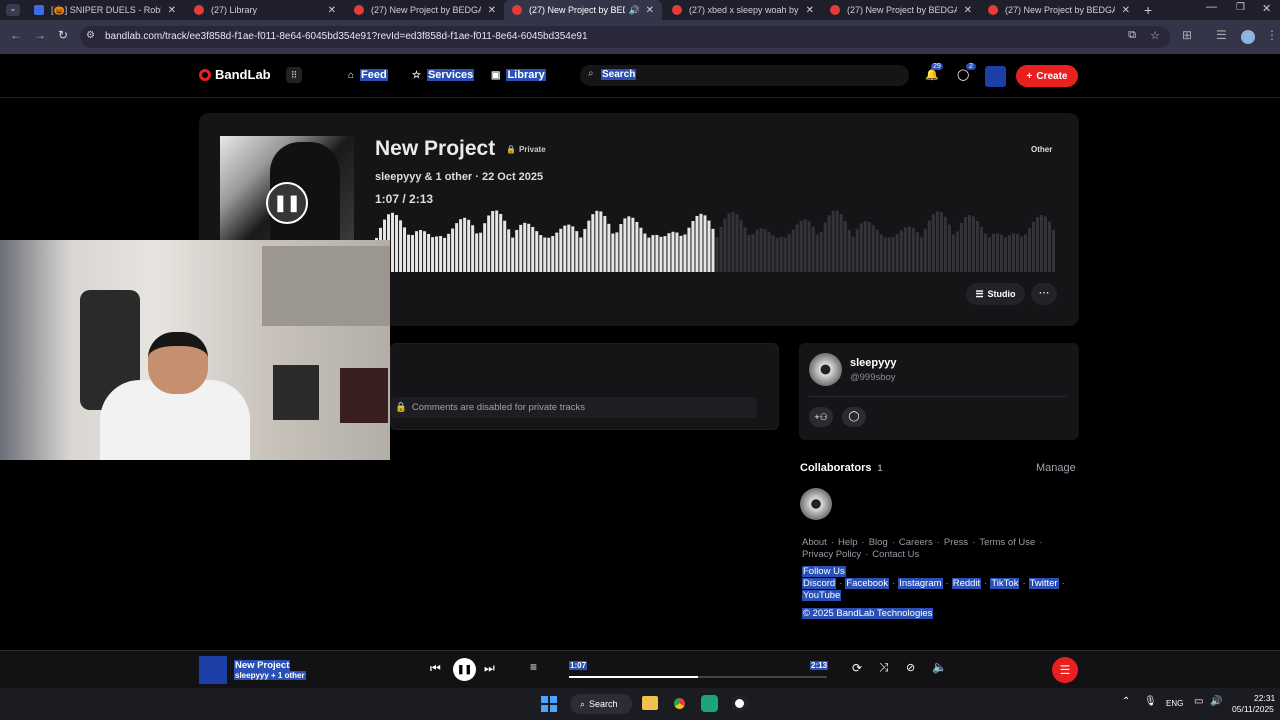  What do you see at coordinates (1272, 35) in the screenshot?
I see `menu-icon: ⋮` at bounding box center [1272, 35].